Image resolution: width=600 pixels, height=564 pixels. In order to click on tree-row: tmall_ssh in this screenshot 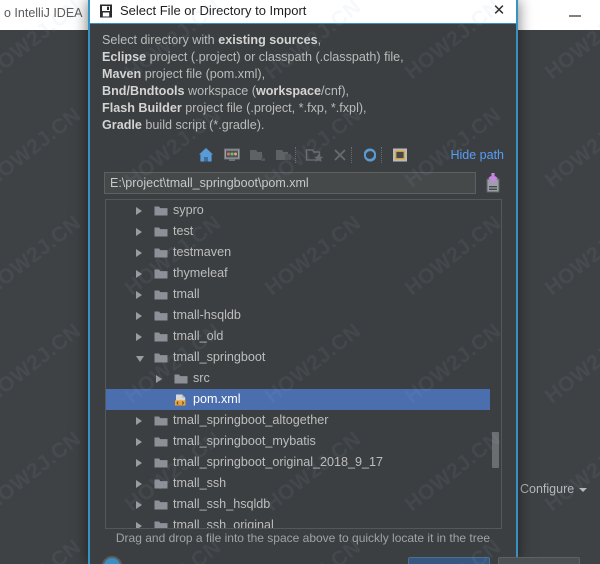, I will do `click(303, 483)`.